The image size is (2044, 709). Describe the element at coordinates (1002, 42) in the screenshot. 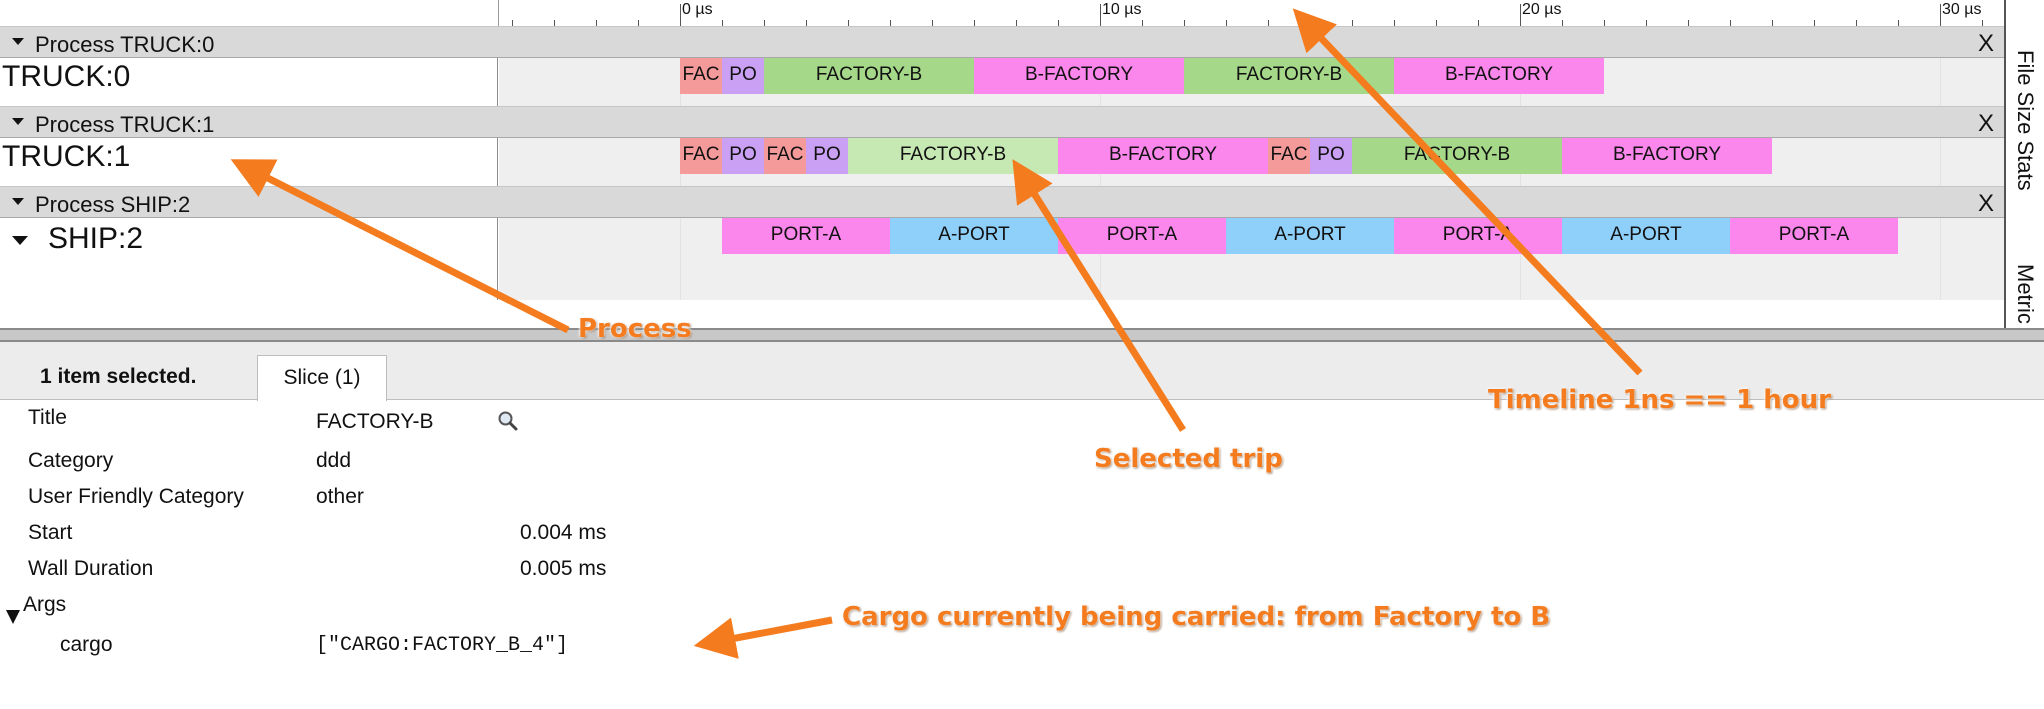

I see `process-header-truck-0: Process TRUCK:0 X` at that location.